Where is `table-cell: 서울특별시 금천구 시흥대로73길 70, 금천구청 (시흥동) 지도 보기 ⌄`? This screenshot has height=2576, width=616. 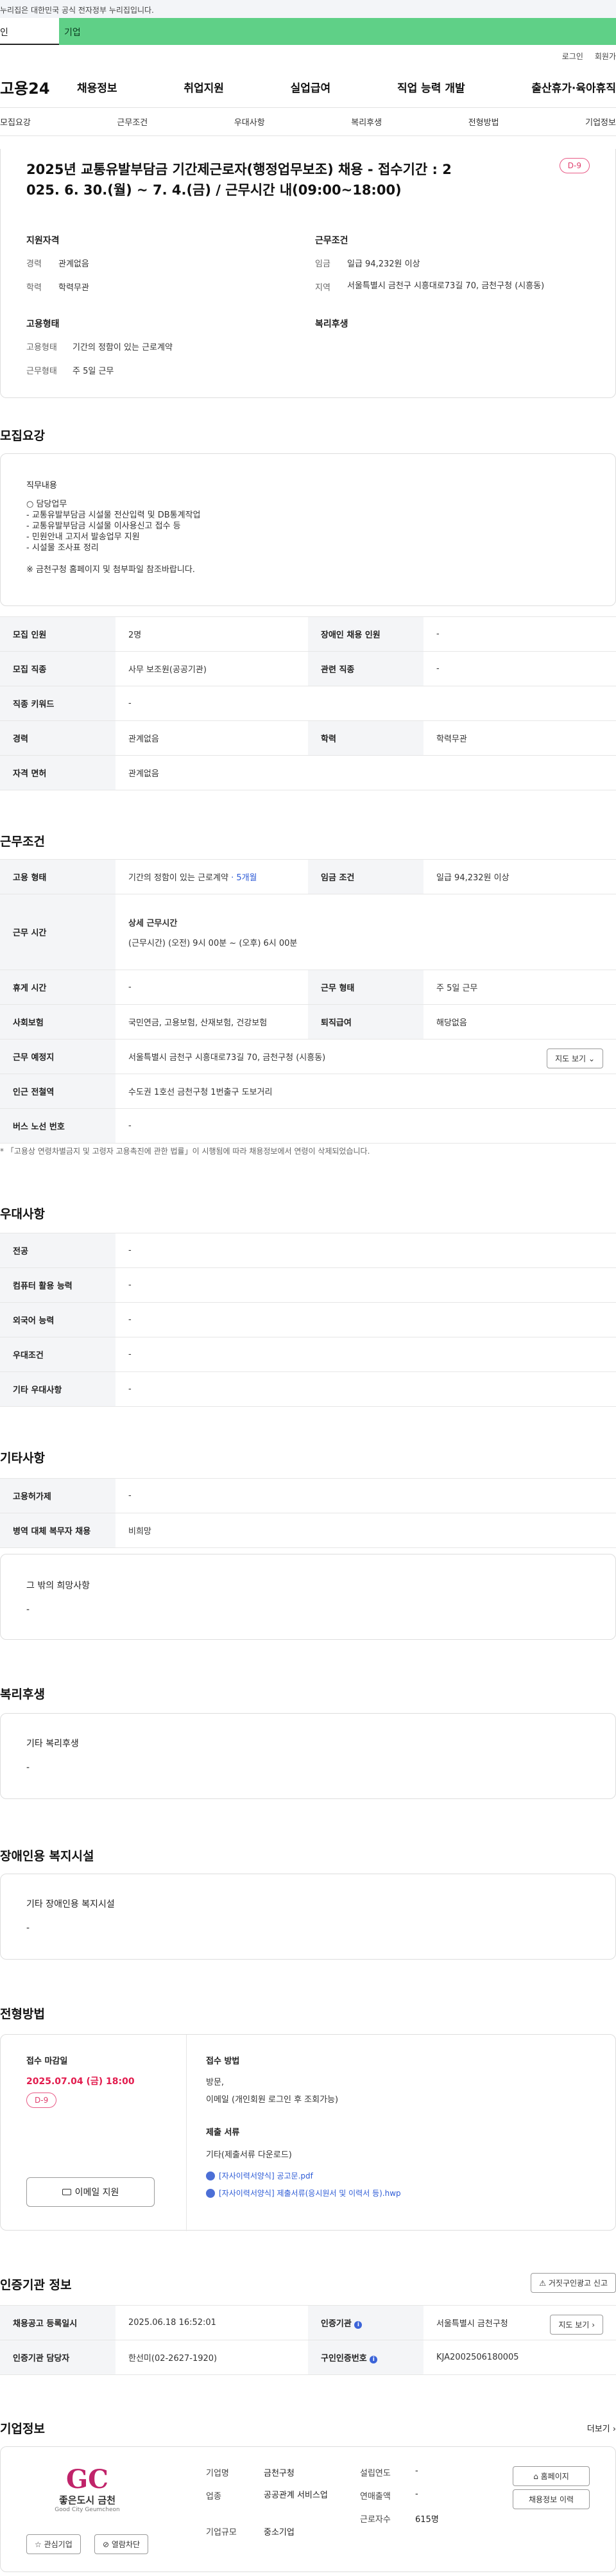
table-cell: 서울특별시 금천구 시흥대로73길 70, 금천구청 (시흥동) 지도 보기 ⌄ is located at coordinates (366, 1056).